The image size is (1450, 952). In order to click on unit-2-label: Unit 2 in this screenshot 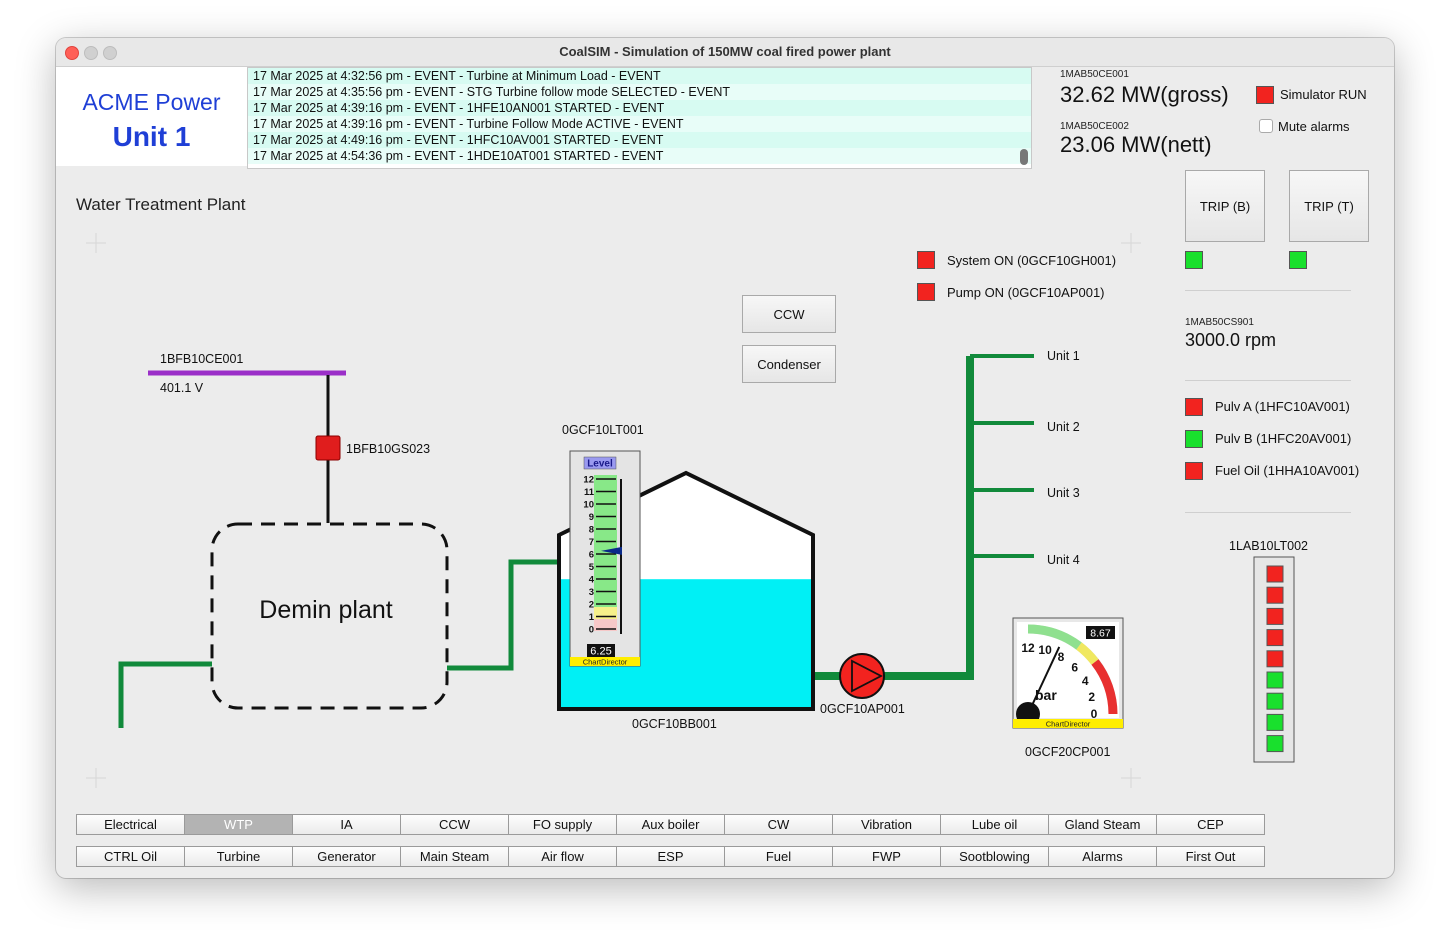, I will do `click(1063, 427)`.